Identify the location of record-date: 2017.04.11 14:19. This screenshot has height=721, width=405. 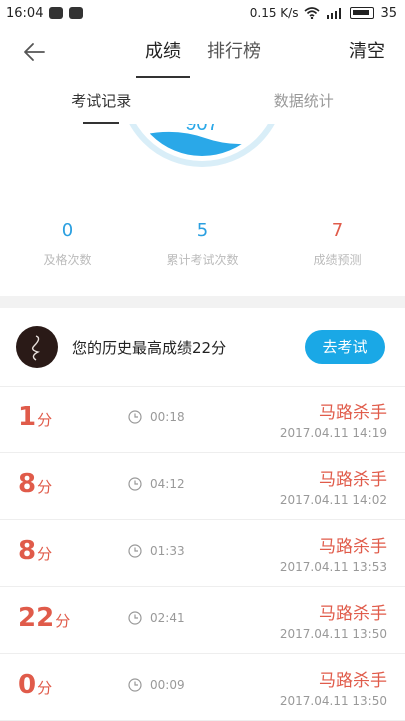
(333, 433).